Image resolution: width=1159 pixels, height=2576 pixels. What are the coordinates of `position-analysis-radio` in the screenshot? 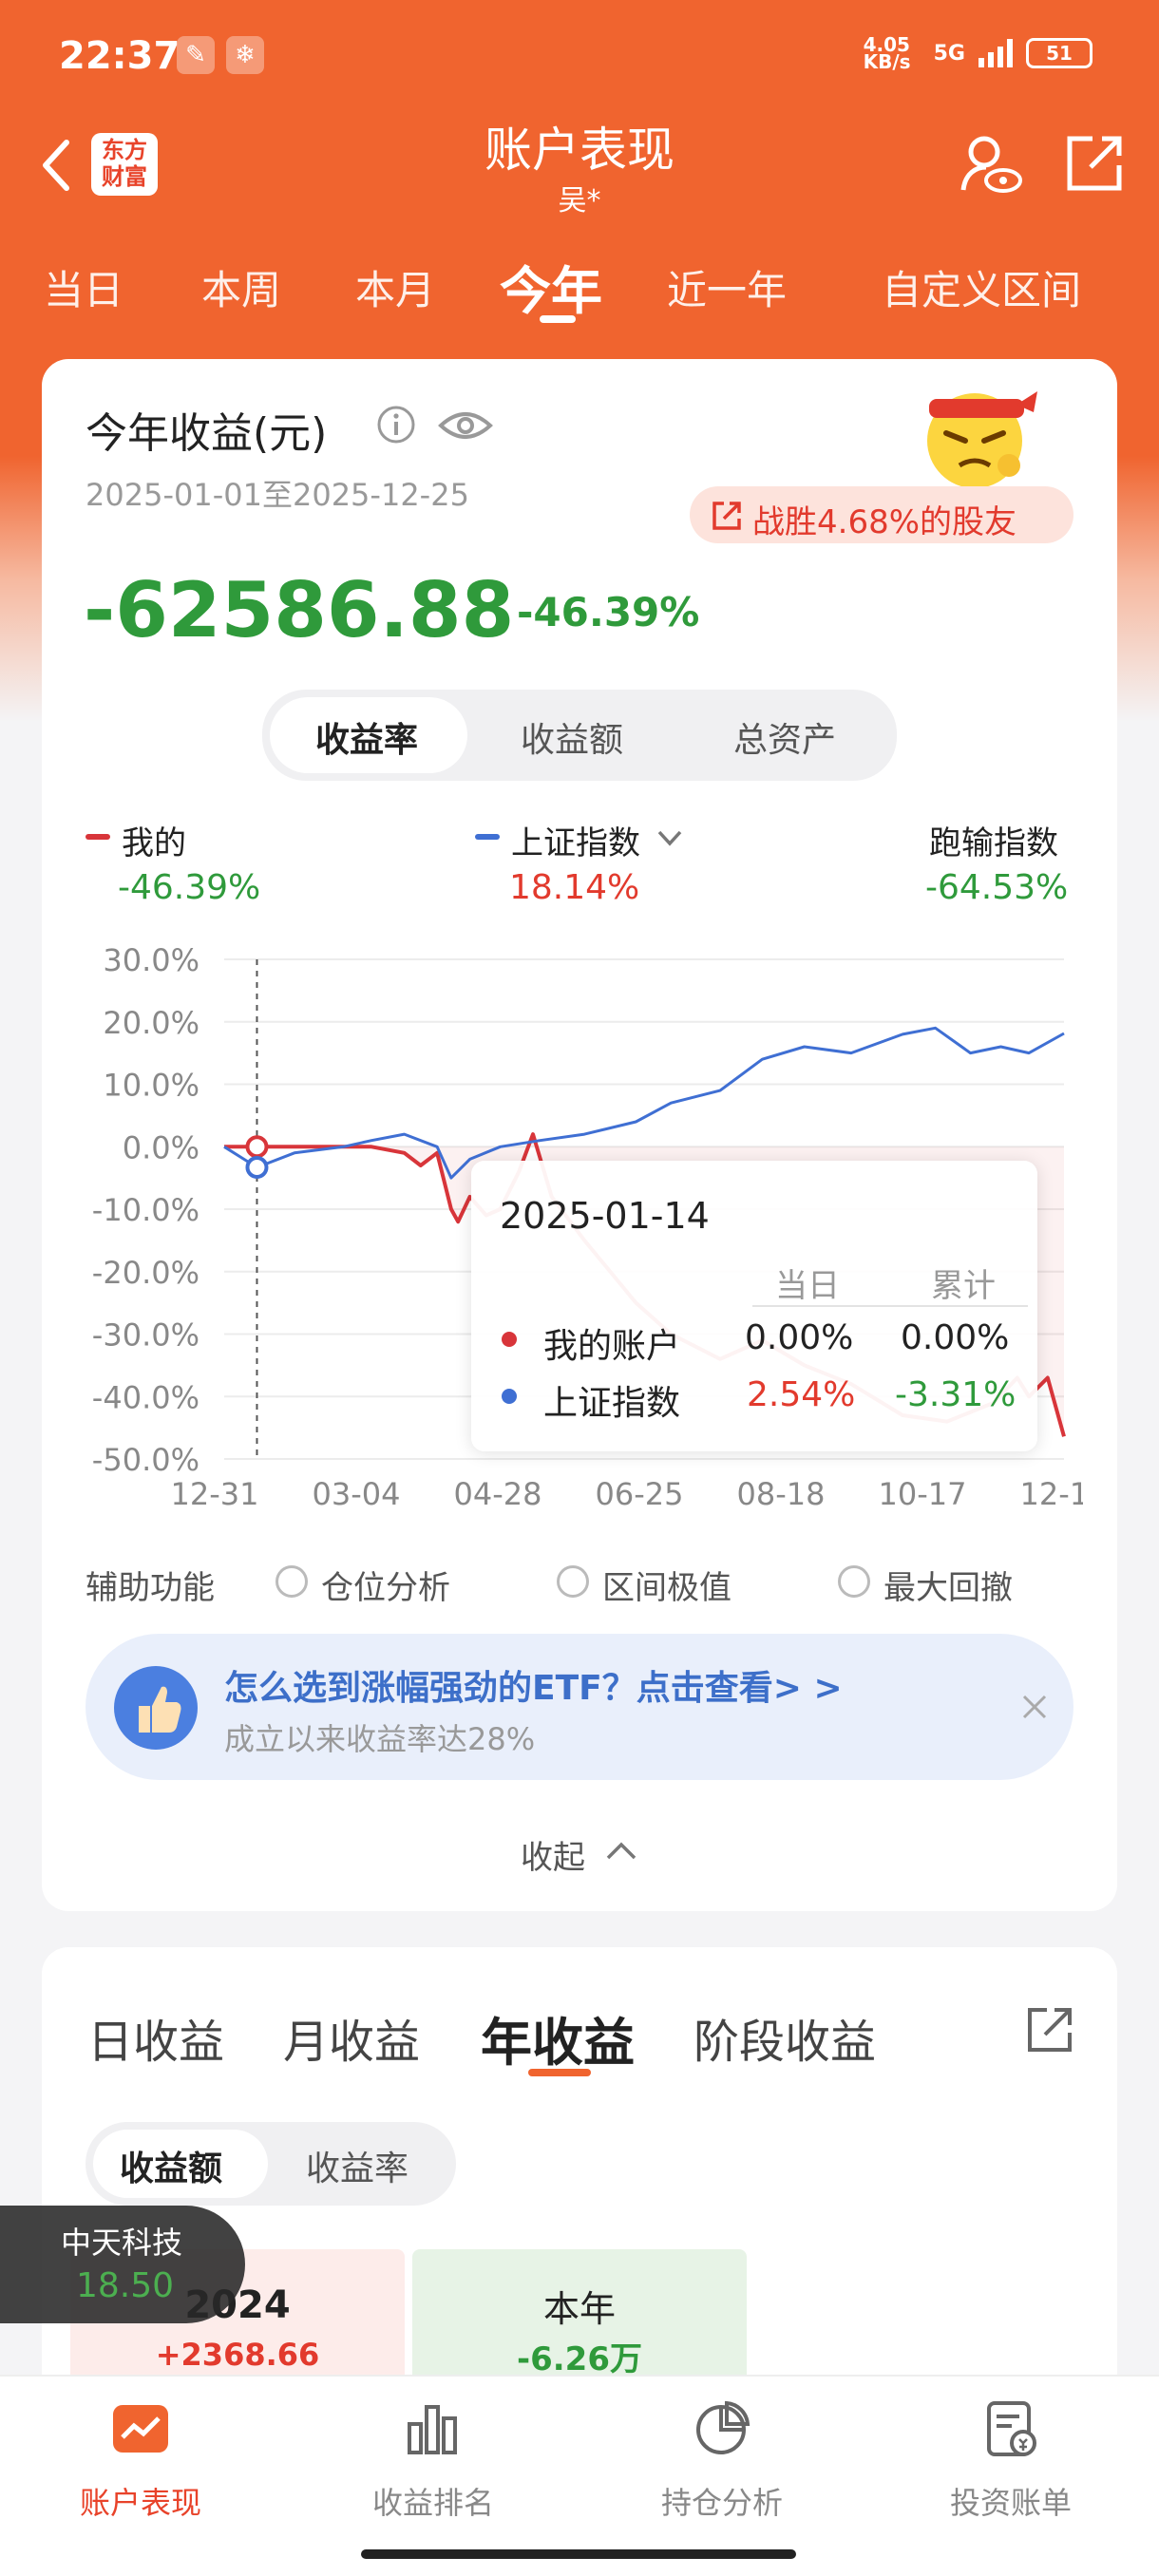 It's located at (292, 1581).